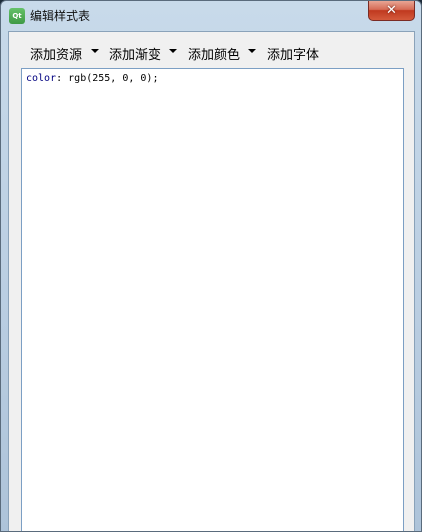  Describe the element at coordinates (17, 16) in the screenshot. I see `qt-app-icon: Qt` at that location.